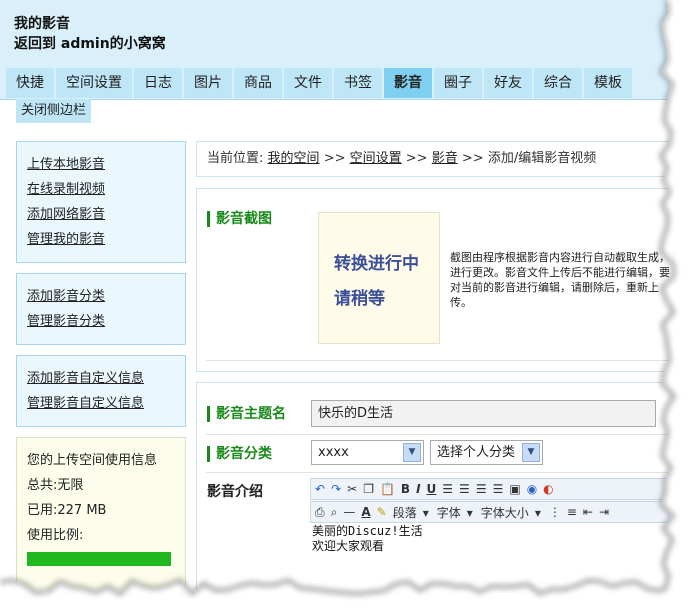 The image size is (698, 611). What do you see at coordinates (208, 83) in the screenshot?
I see `tab-images: 图片` at bounding box center [208, 83].